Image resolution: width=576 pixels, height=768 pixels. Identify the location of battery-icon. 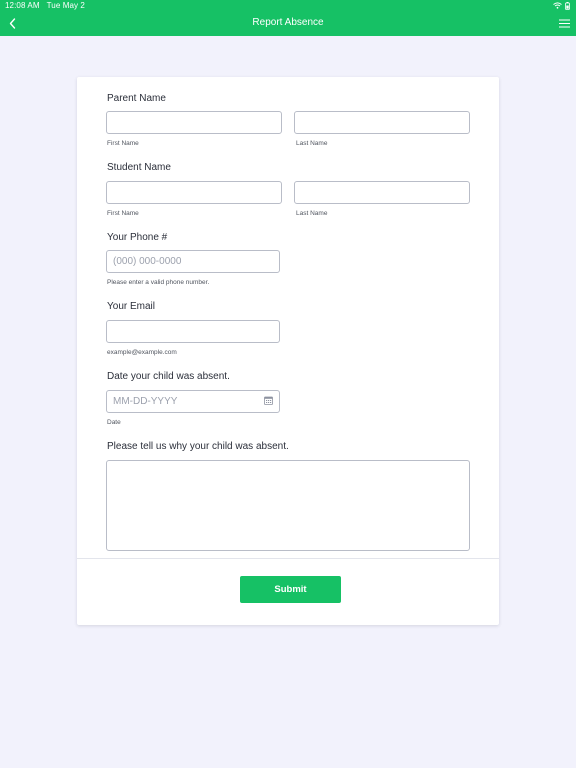
(567, 5).